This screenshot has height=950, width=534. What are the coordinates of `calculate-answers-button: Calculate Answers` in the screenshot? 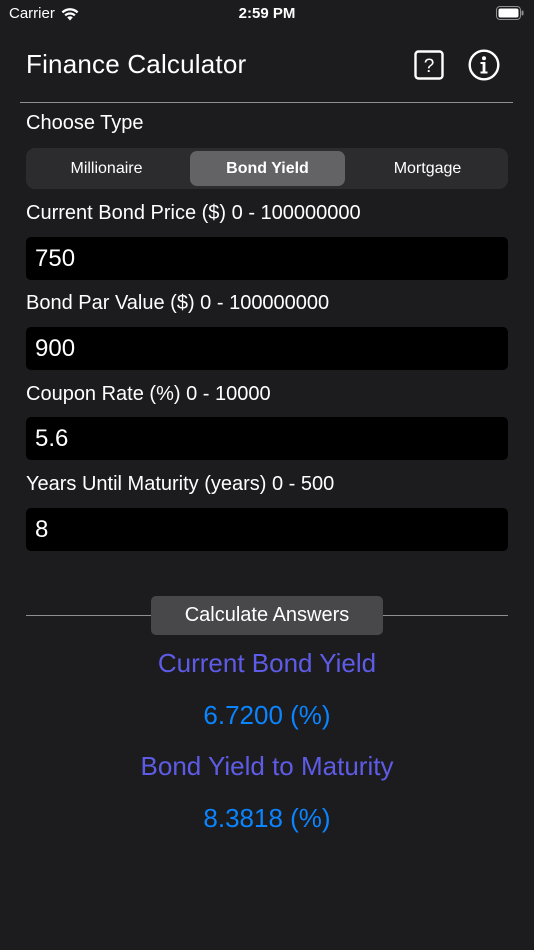 It's located at (267, 615).